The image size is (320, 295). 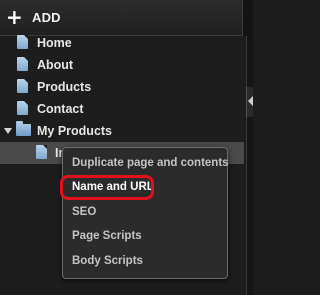 I want to click on tree-item-label: Products, so click(x=64, y=87).